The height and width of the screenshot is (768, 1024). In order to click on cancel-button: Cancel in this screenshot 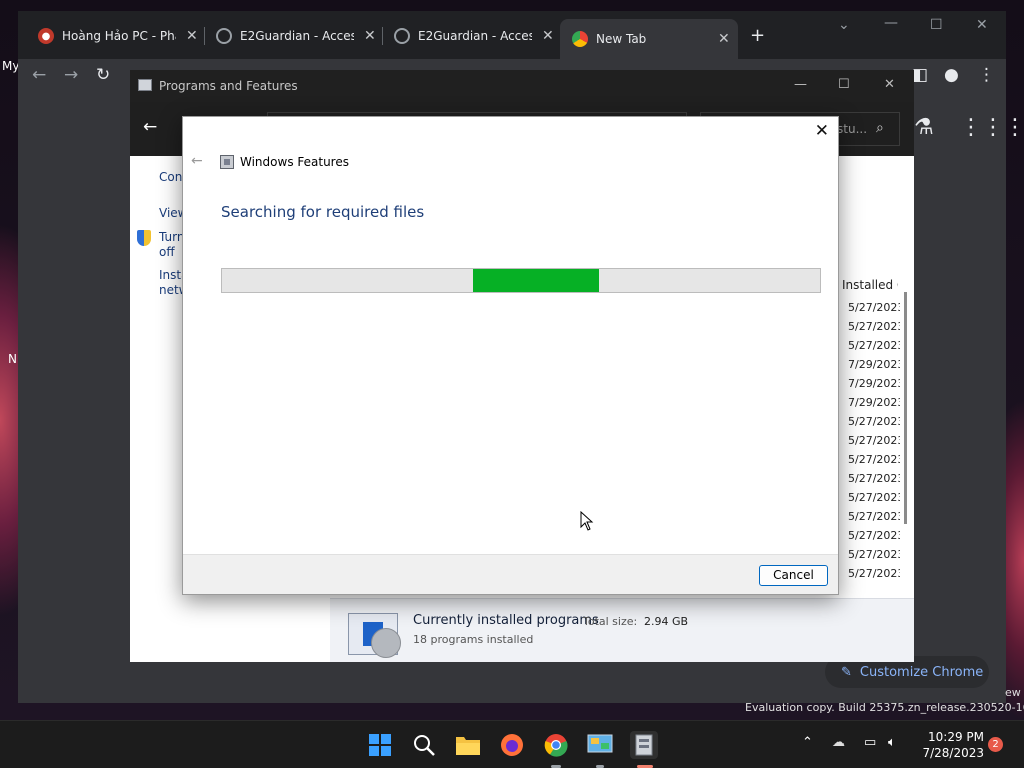, I will do `click(793, 575)`.